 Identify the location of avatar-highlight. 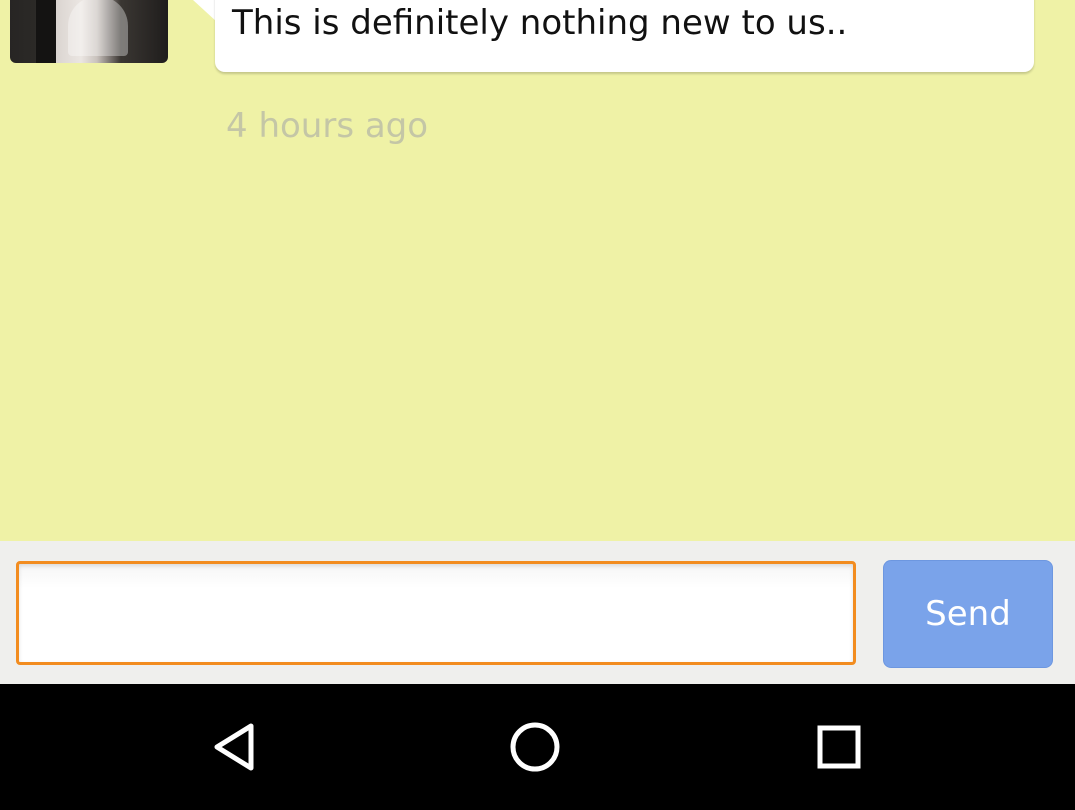
(98, 28).